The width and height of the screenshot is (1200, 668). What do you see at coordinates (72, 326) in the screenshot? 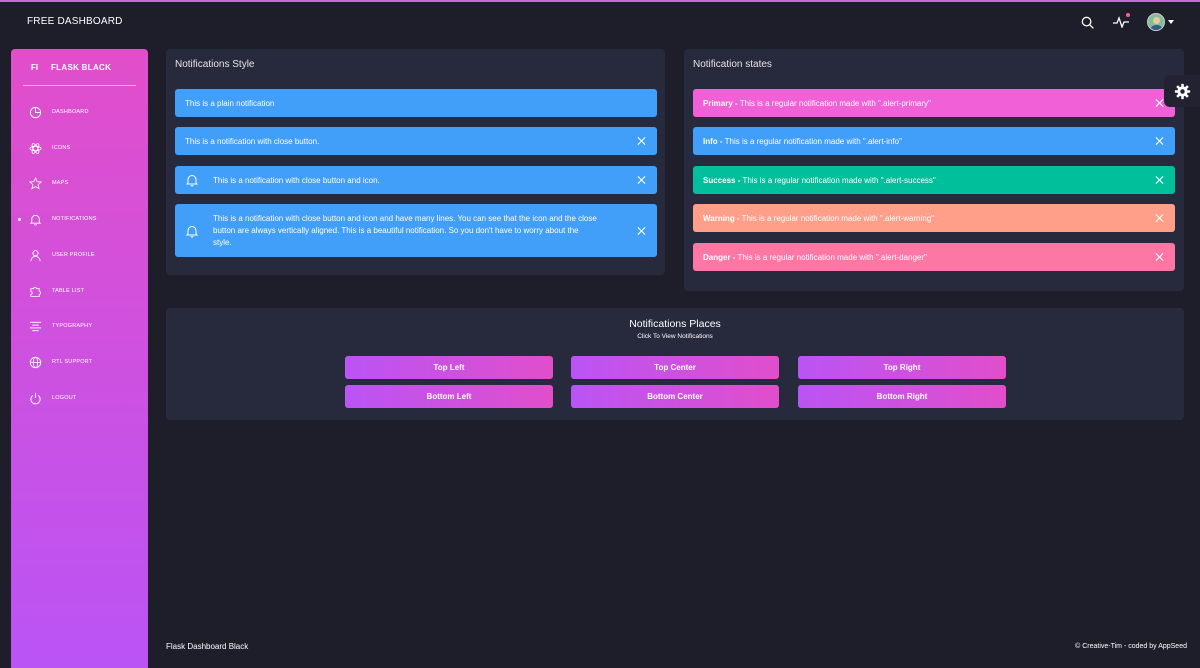
I see `sidebar-item-label: TYPOGRAPHY` at bounding box center [72, 326].